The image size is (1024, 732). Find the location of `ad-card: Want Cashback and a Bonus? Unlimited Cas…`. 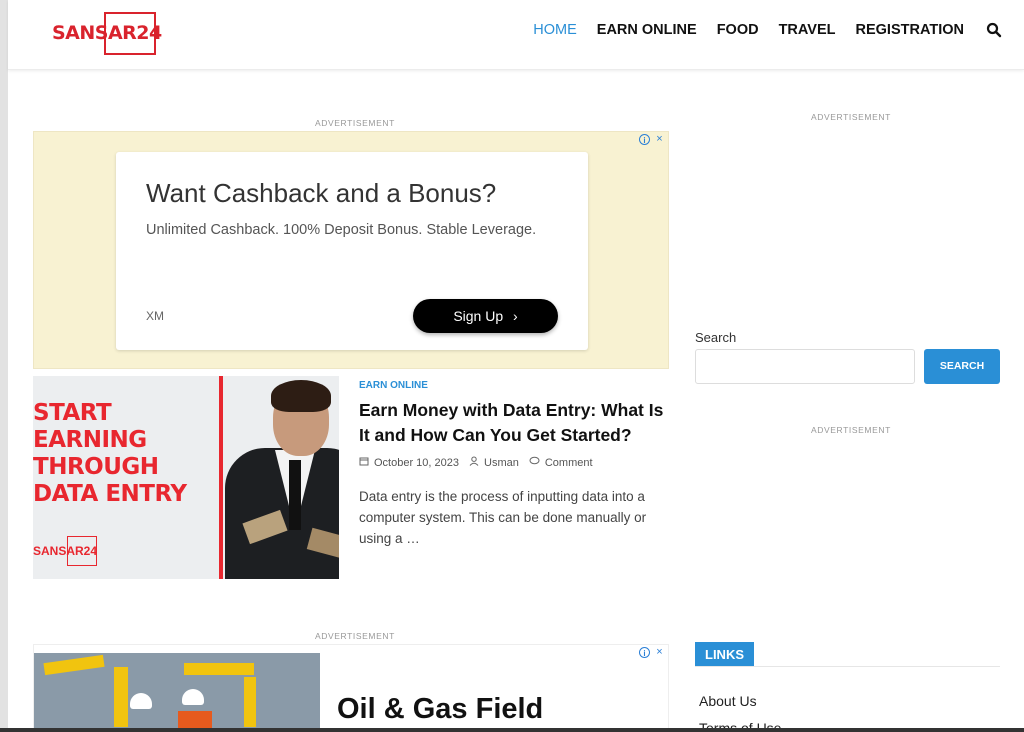

ad-card: Want Cashback and a Bonus? Unlimited Cas… is located at coordinates (352, 251).